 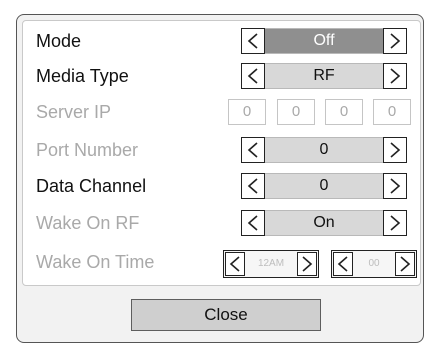 What do you see at coordinates (74, 112) in the screenshot?
I see `server-ip-label: Server IP` at bounding box center [74, 112].